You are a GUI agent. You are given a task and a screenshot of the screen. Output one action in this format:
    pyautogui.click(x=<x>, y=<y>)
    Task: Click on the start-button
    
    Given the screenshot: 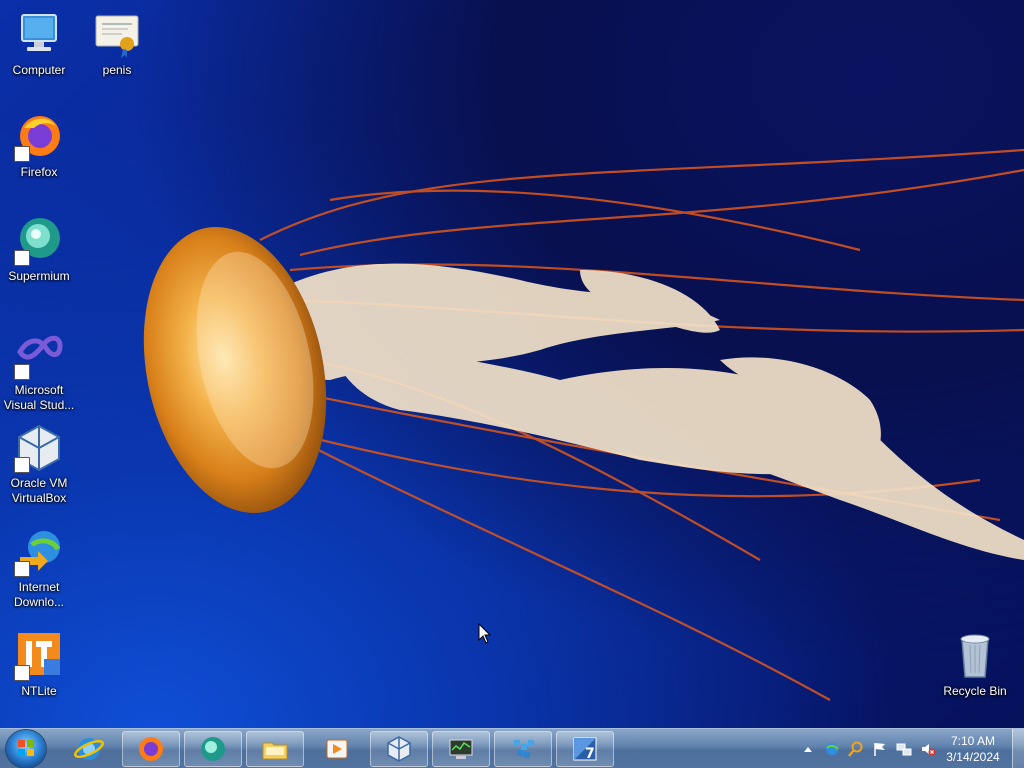 What is the action you would take?
    pyautogui.click(x=26, y=749)
    